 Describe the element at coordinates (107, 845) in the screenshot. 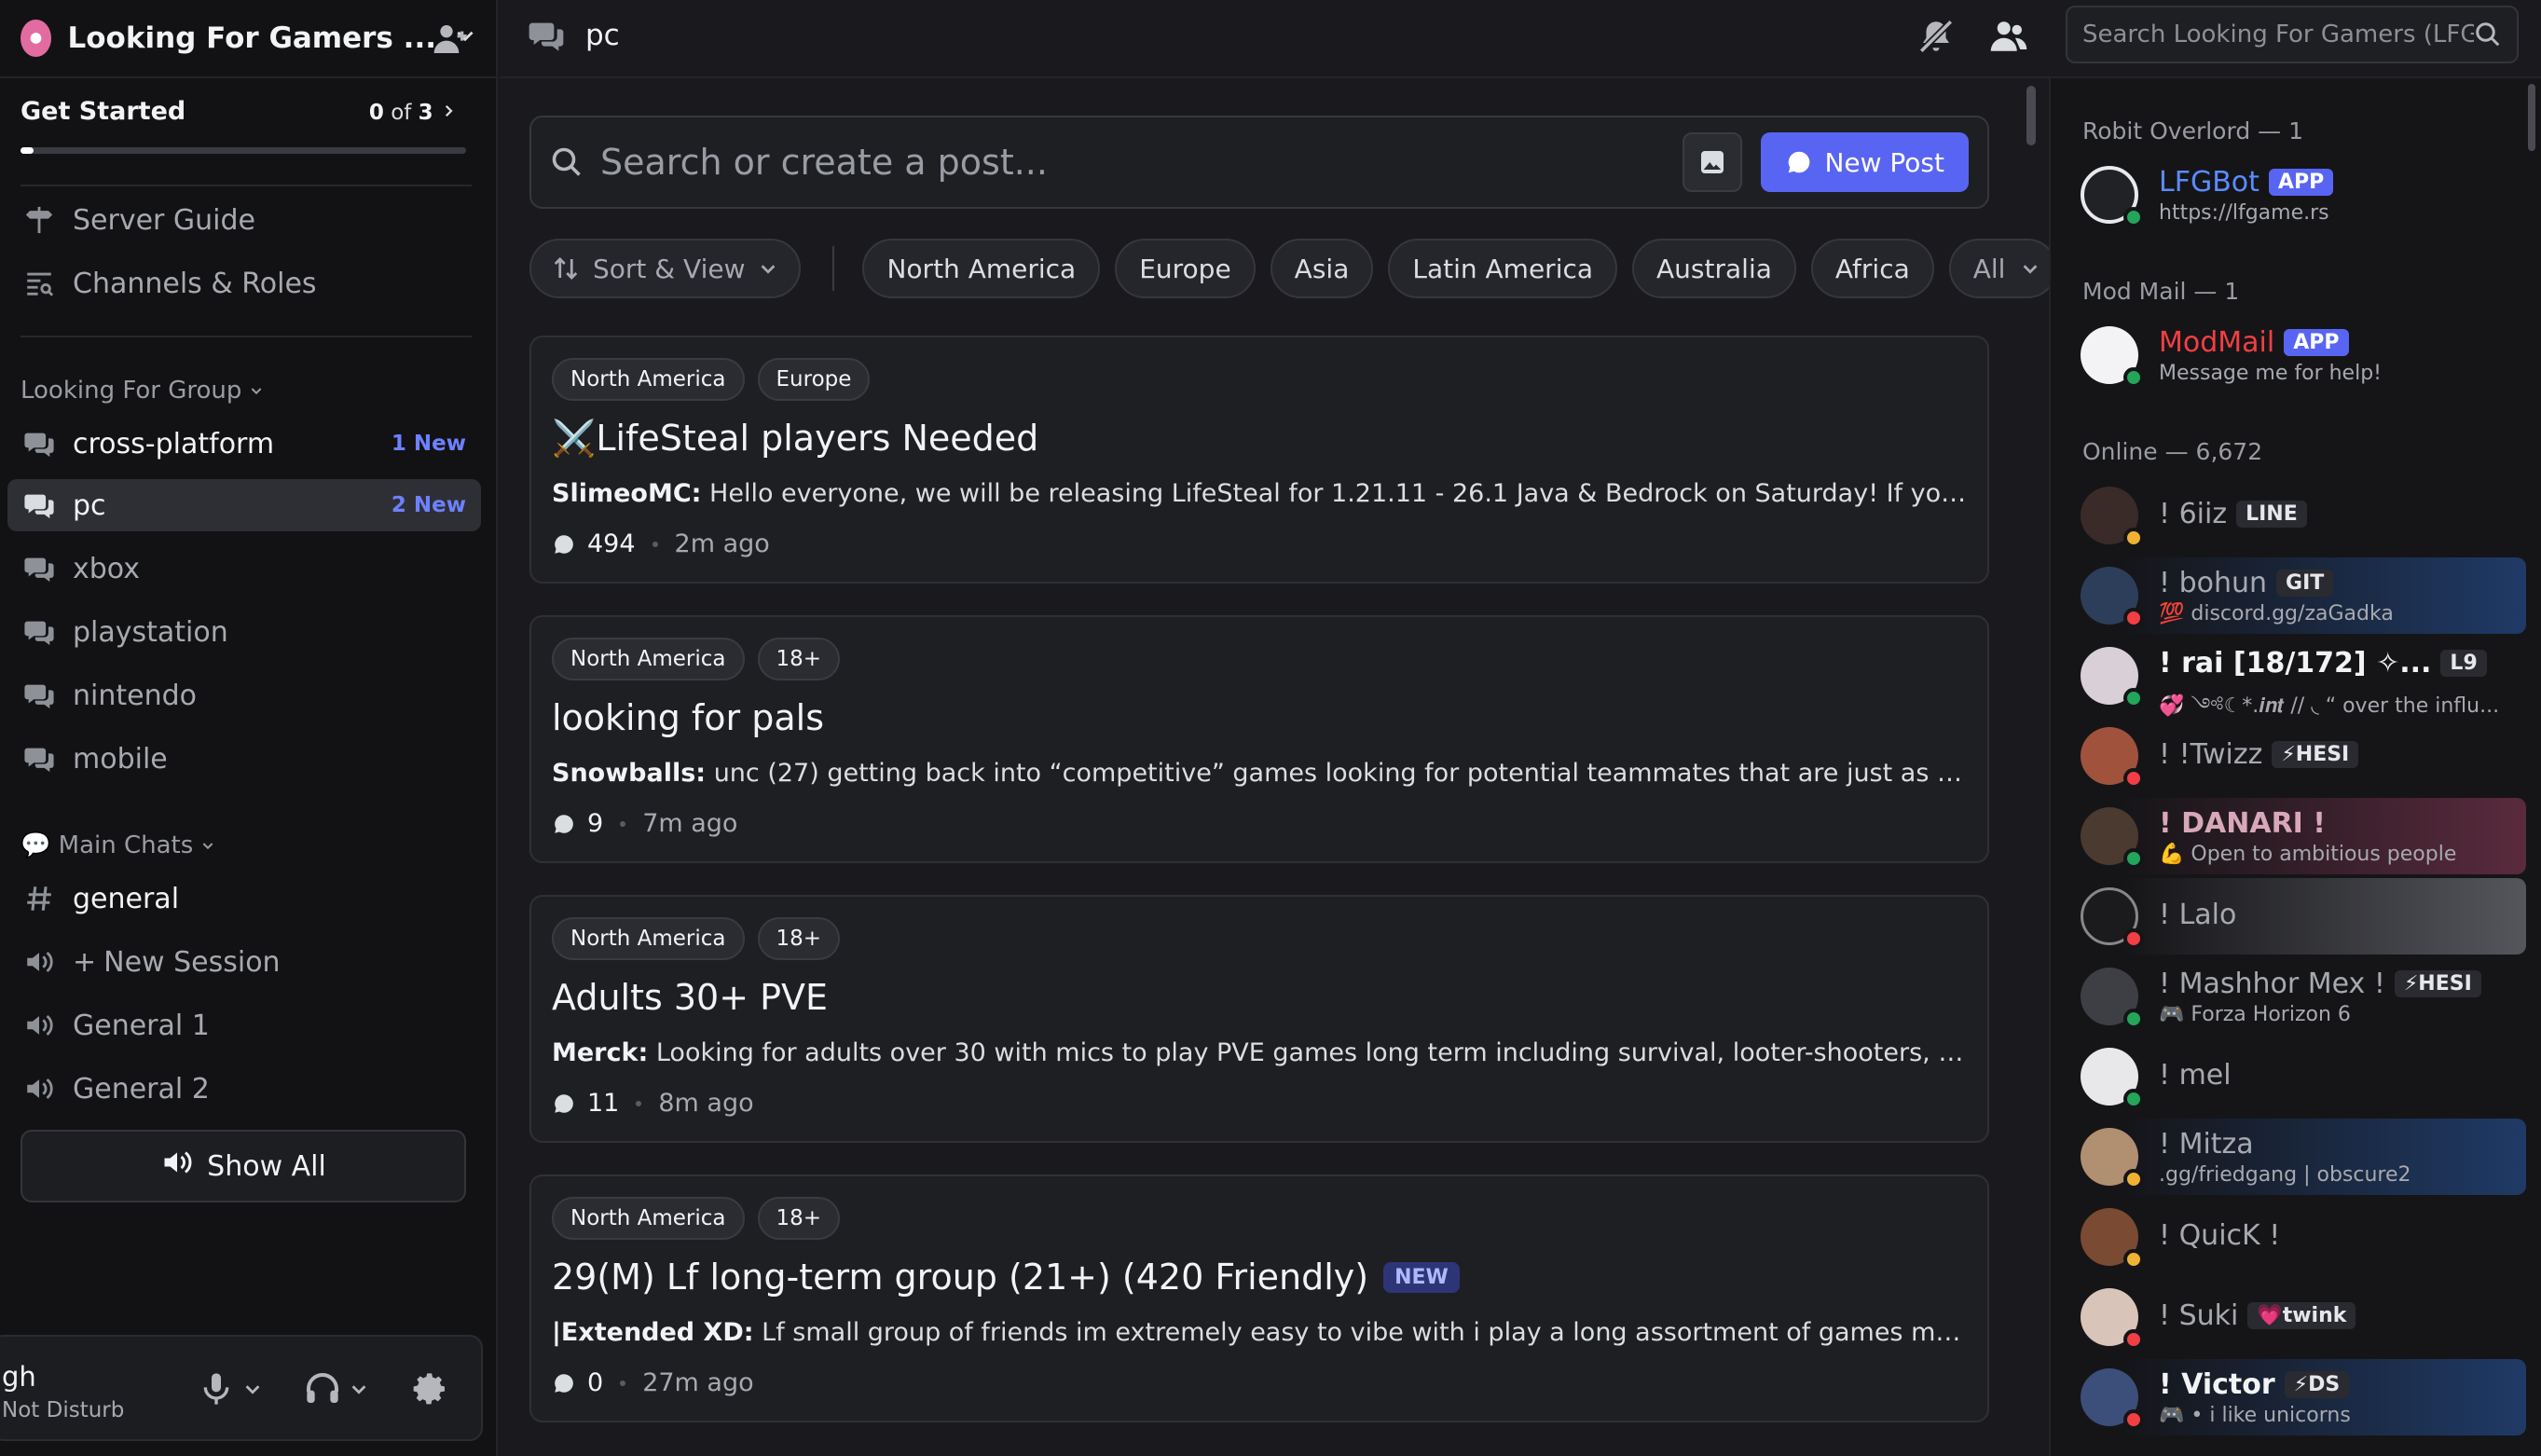

I see `category-label: 💬 Main Chats` at that location.